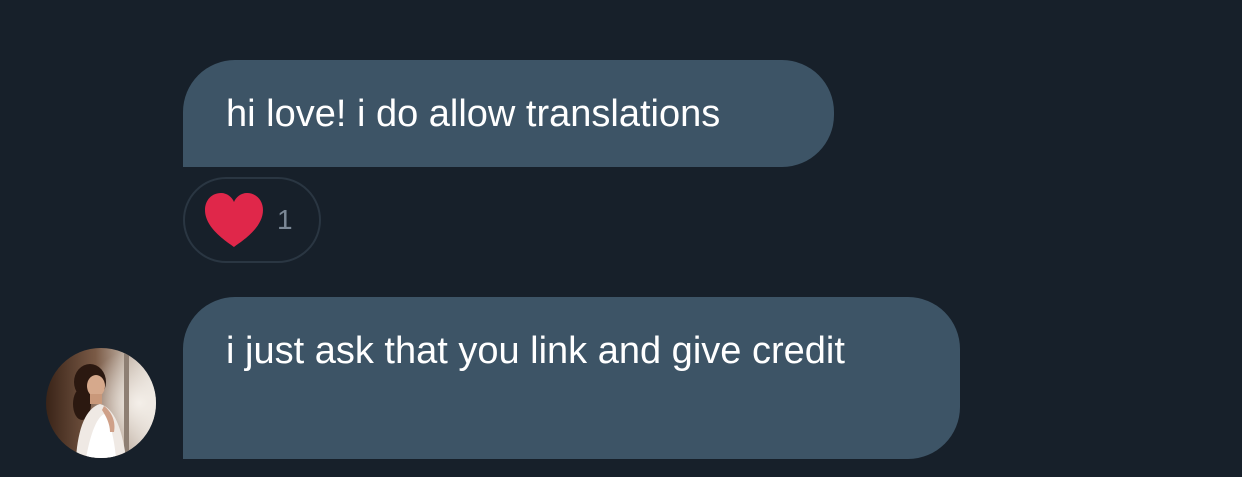  I want to click on heart-icon, so click(234, 220).